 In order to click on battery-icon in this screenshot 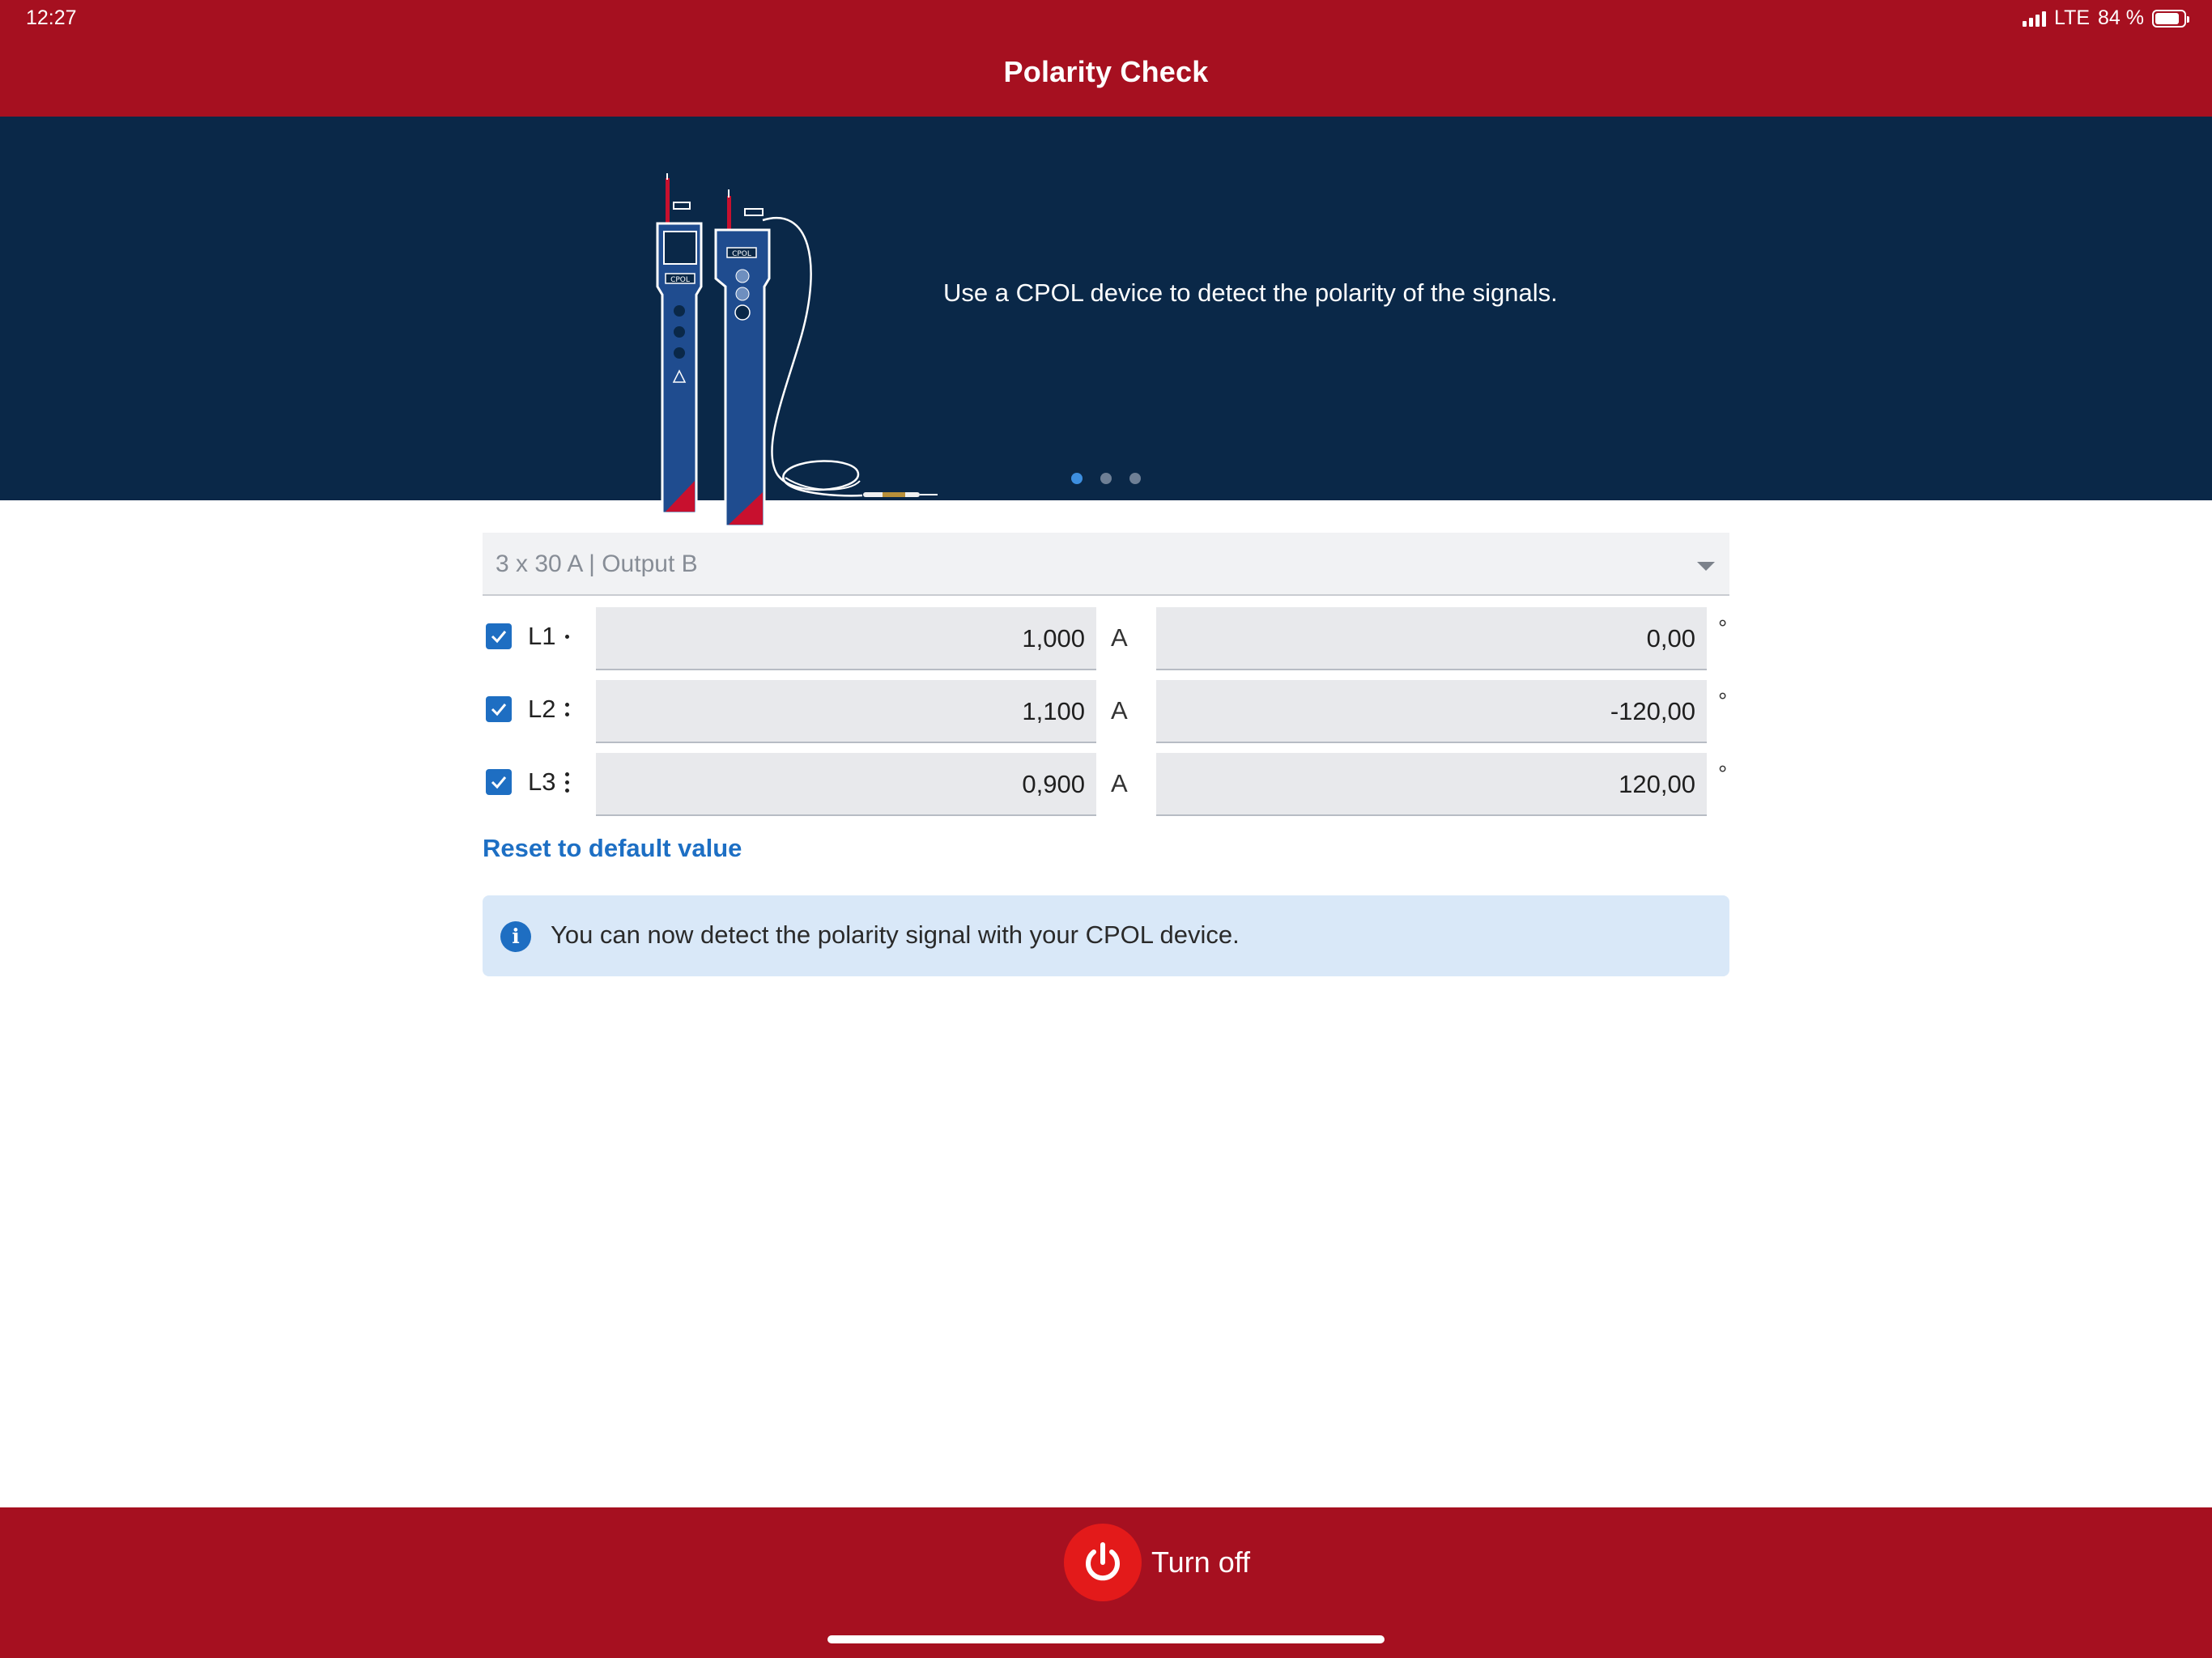, I will do `click(2170, 18)`.